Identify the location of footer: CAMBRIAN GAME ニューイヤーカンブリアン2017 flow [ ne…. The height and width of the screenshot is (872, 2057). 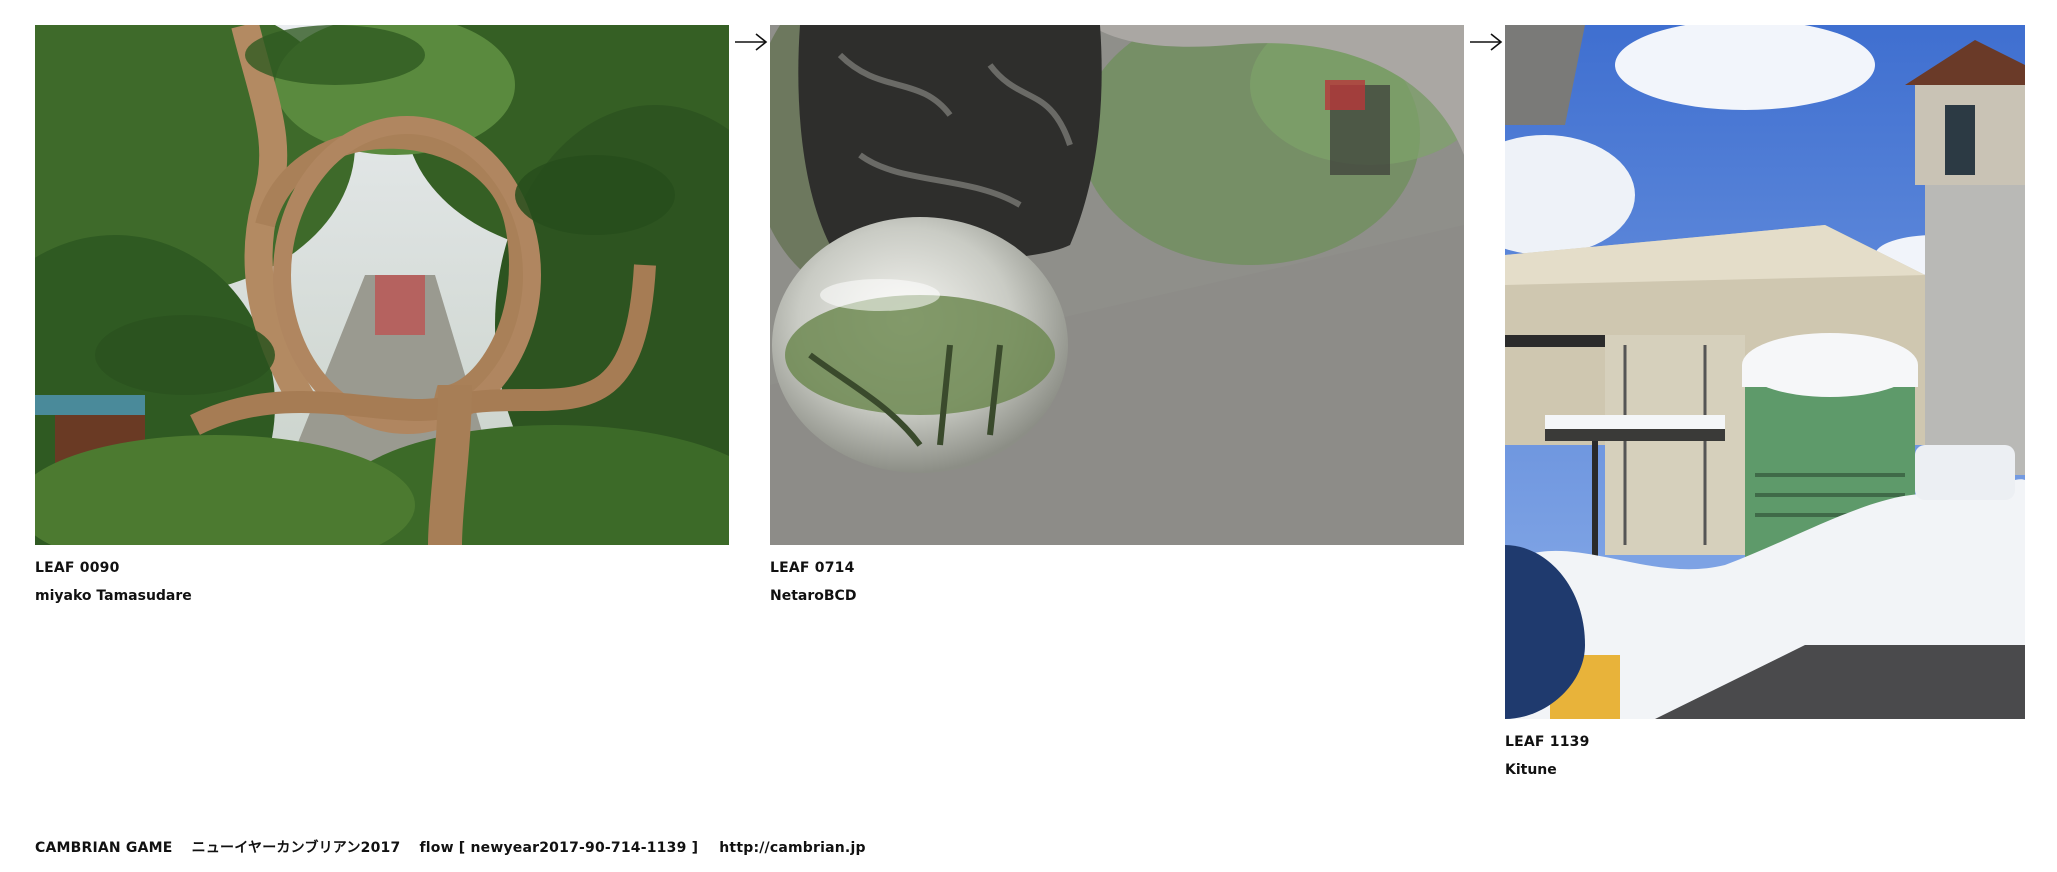
(450, 848).